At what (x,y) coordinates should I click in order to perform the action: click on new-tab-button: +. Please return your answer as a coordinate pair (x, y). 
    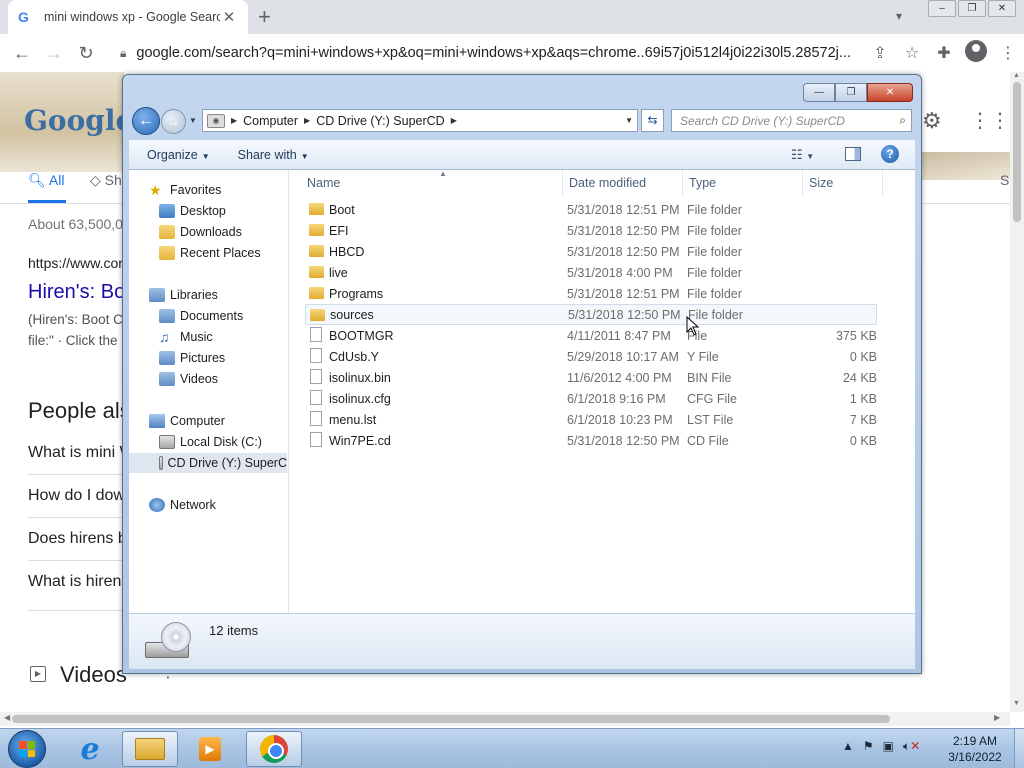
    Looking at the image, I should click on (264, 17).